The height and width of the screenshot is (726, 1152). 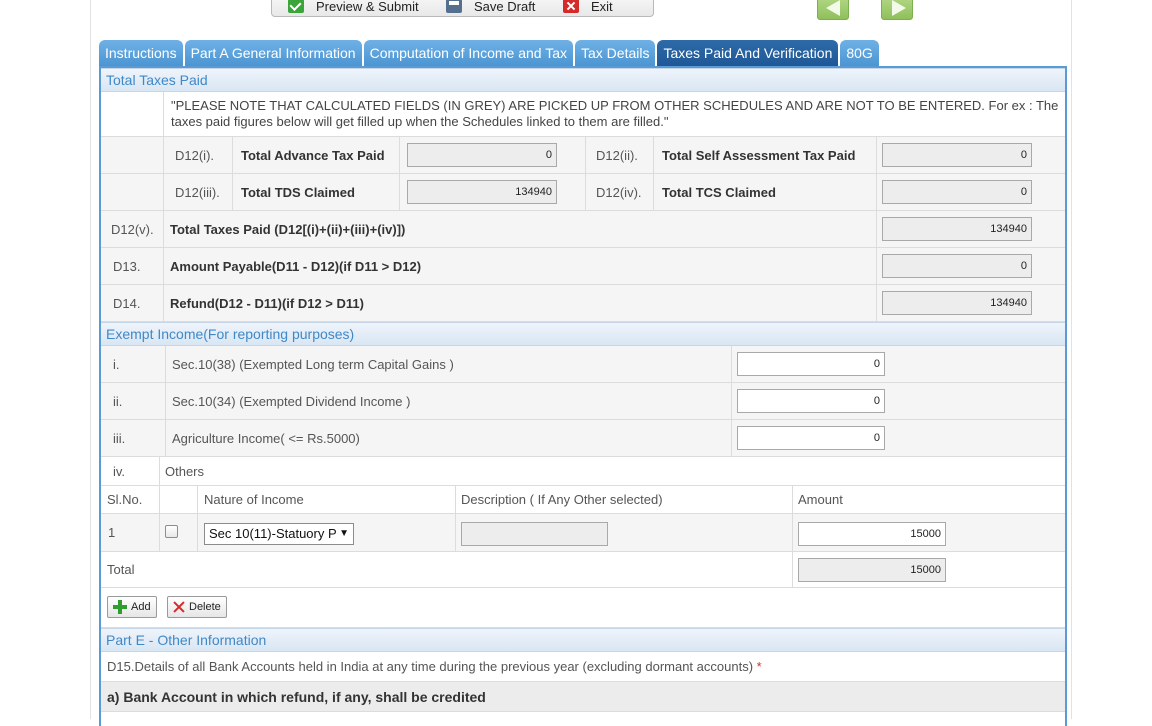 What do you see at coordinates (571, 6) in the screenshot?
I see `close-icon` at bounding box center [571, 6].